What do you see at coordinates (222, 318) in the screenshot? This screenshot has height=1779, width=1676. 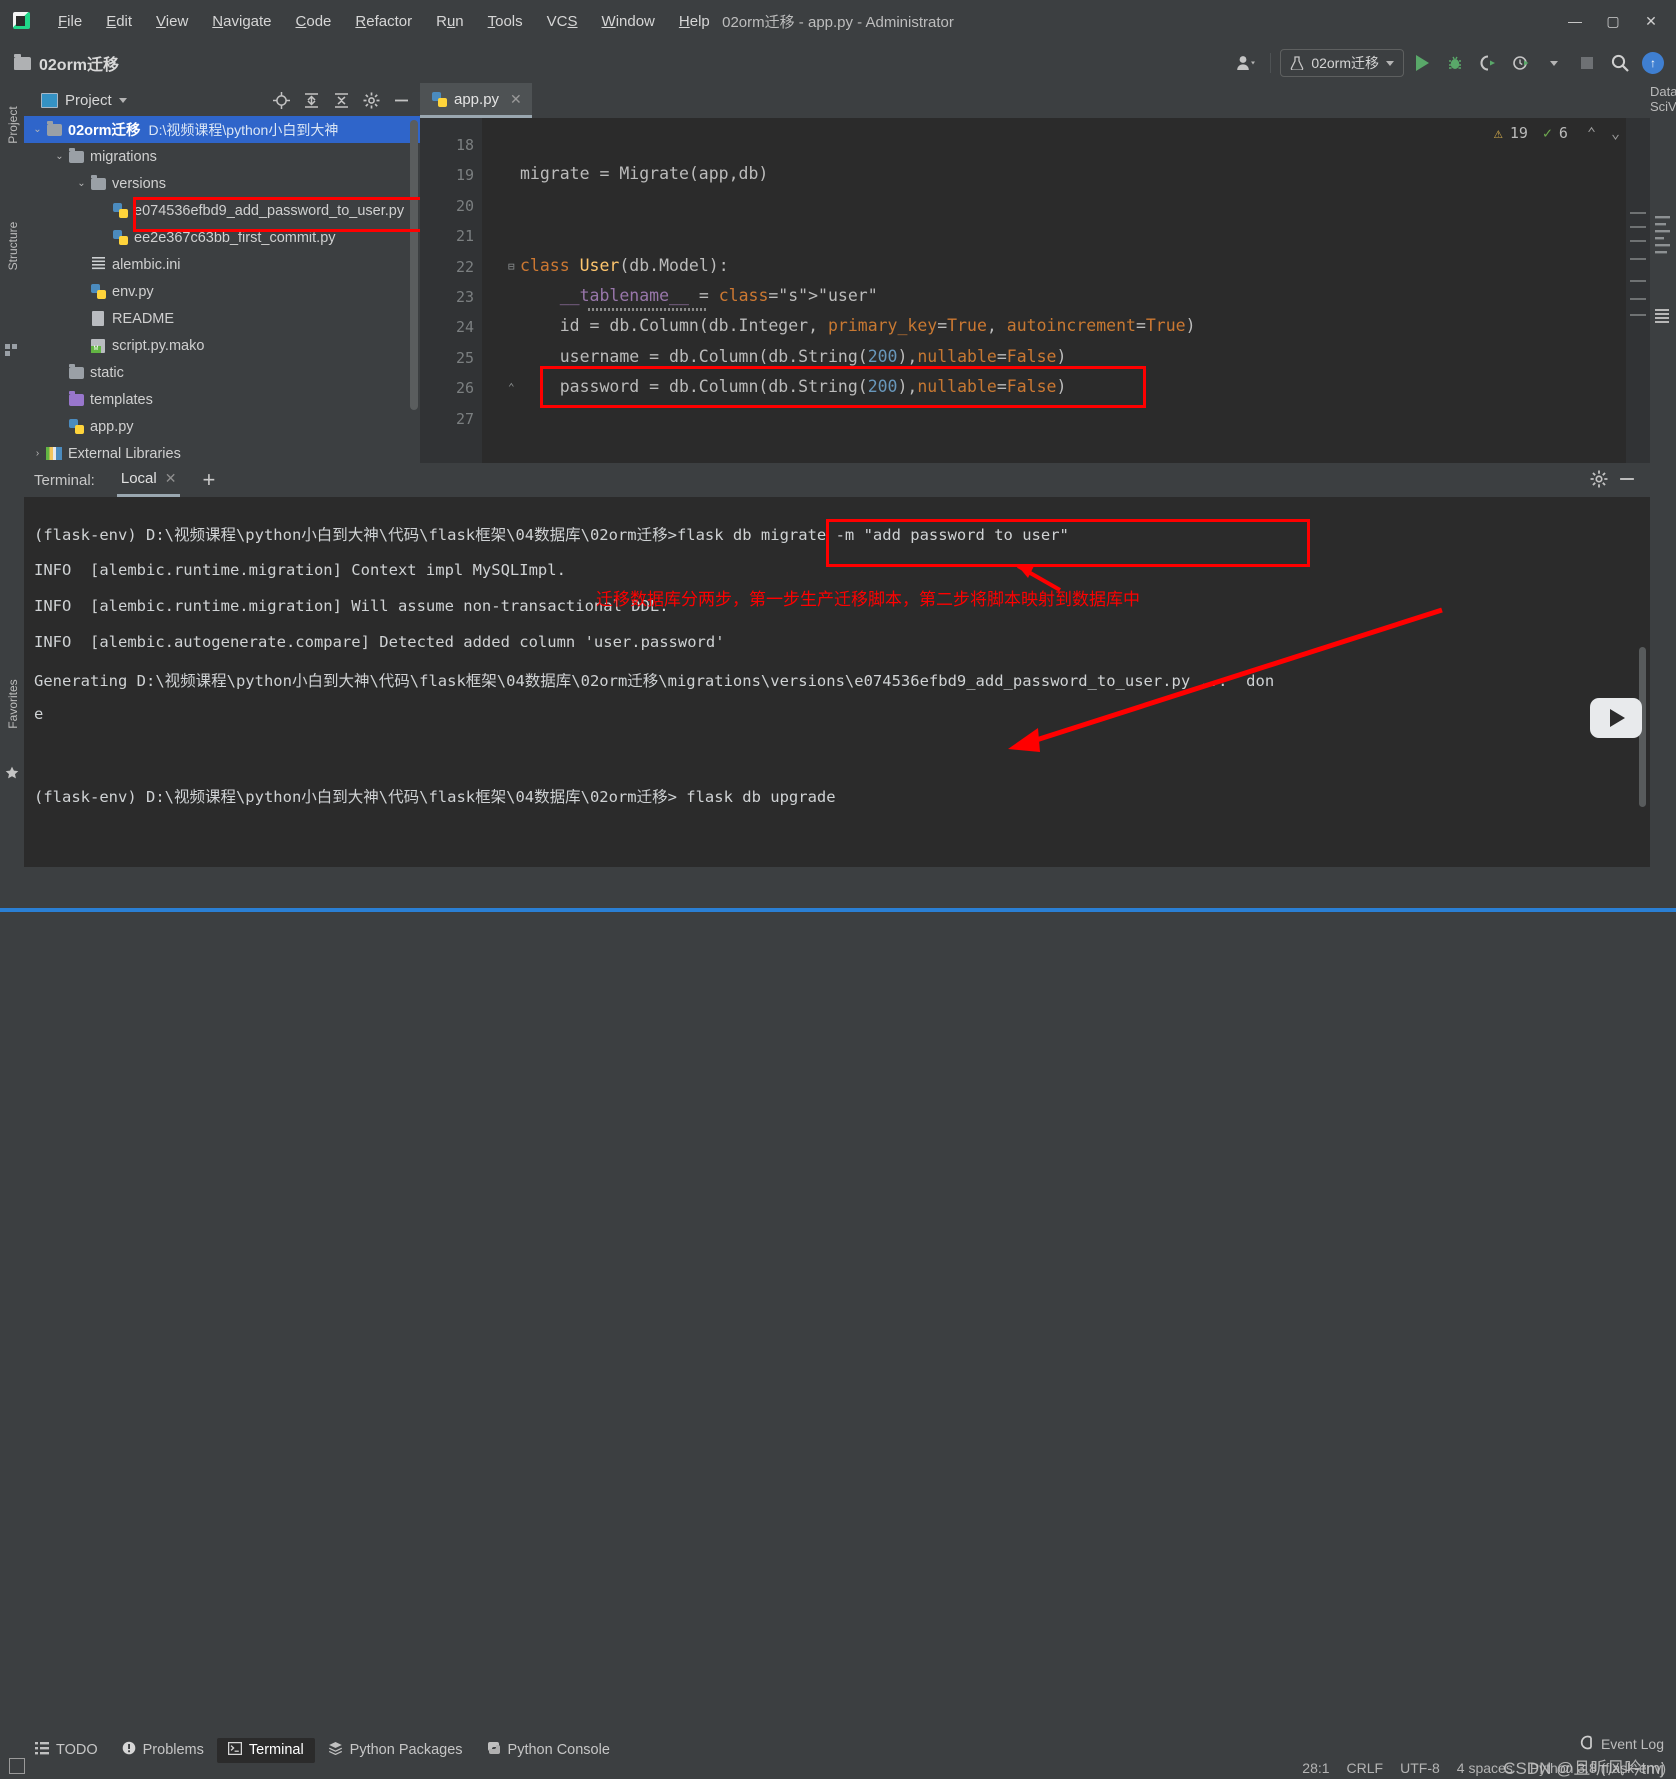 I see `tree-item-readme: README` at bounding box center [222, 318].